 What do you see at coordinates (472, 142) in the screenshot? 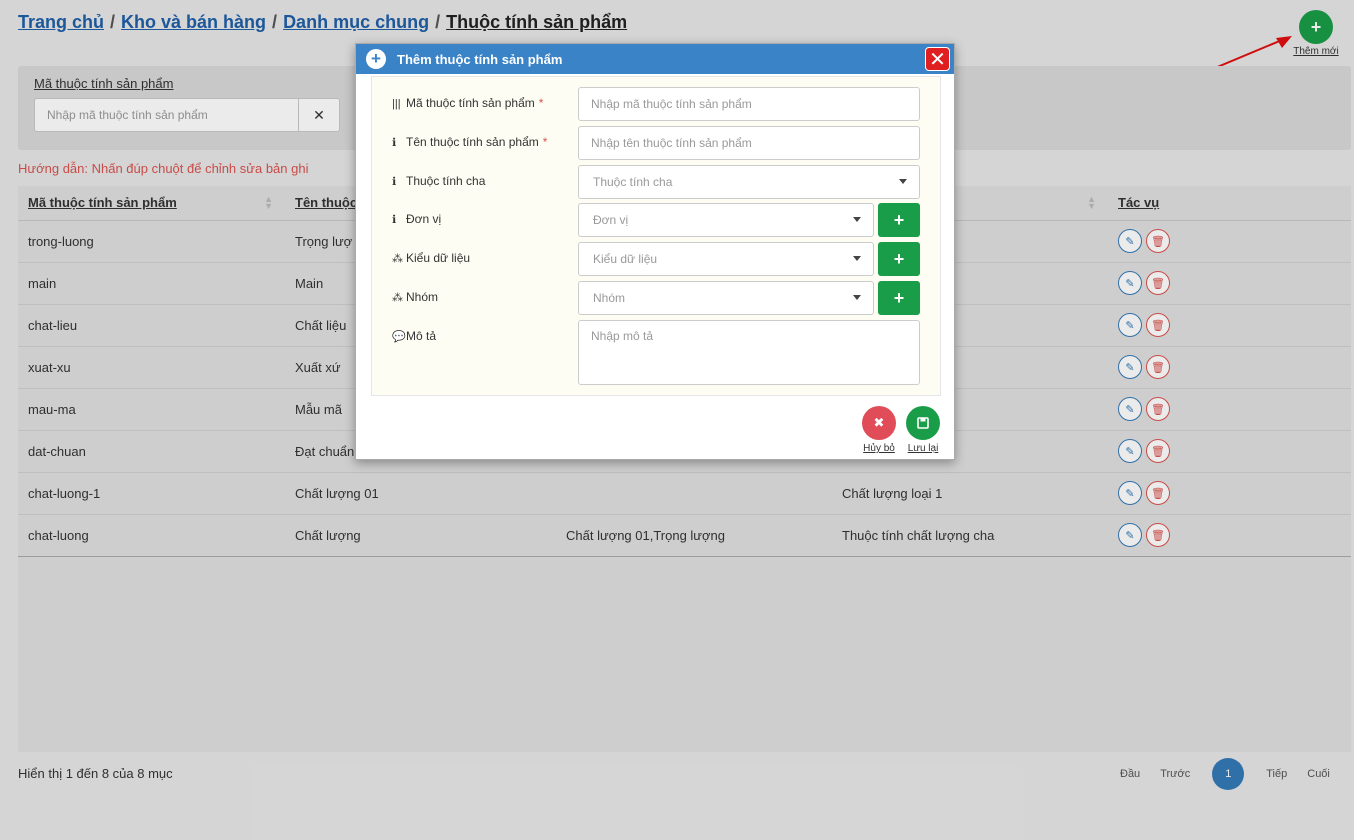
I see `name-label: Tên thuộc tính sản phẩm` at bounding box center [472, 142].